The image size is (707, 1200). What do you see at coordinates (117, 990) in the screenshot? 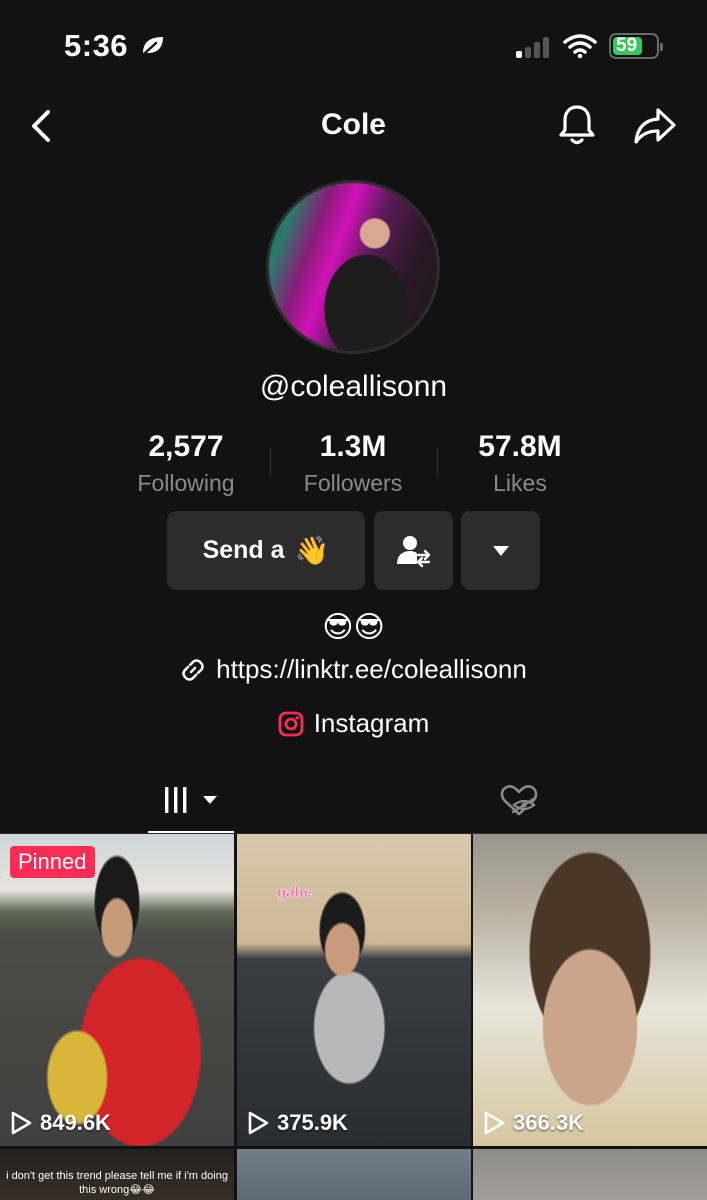
I see `video-thumbnail: Pinned 849.6K` at bounding box center [117, 990].